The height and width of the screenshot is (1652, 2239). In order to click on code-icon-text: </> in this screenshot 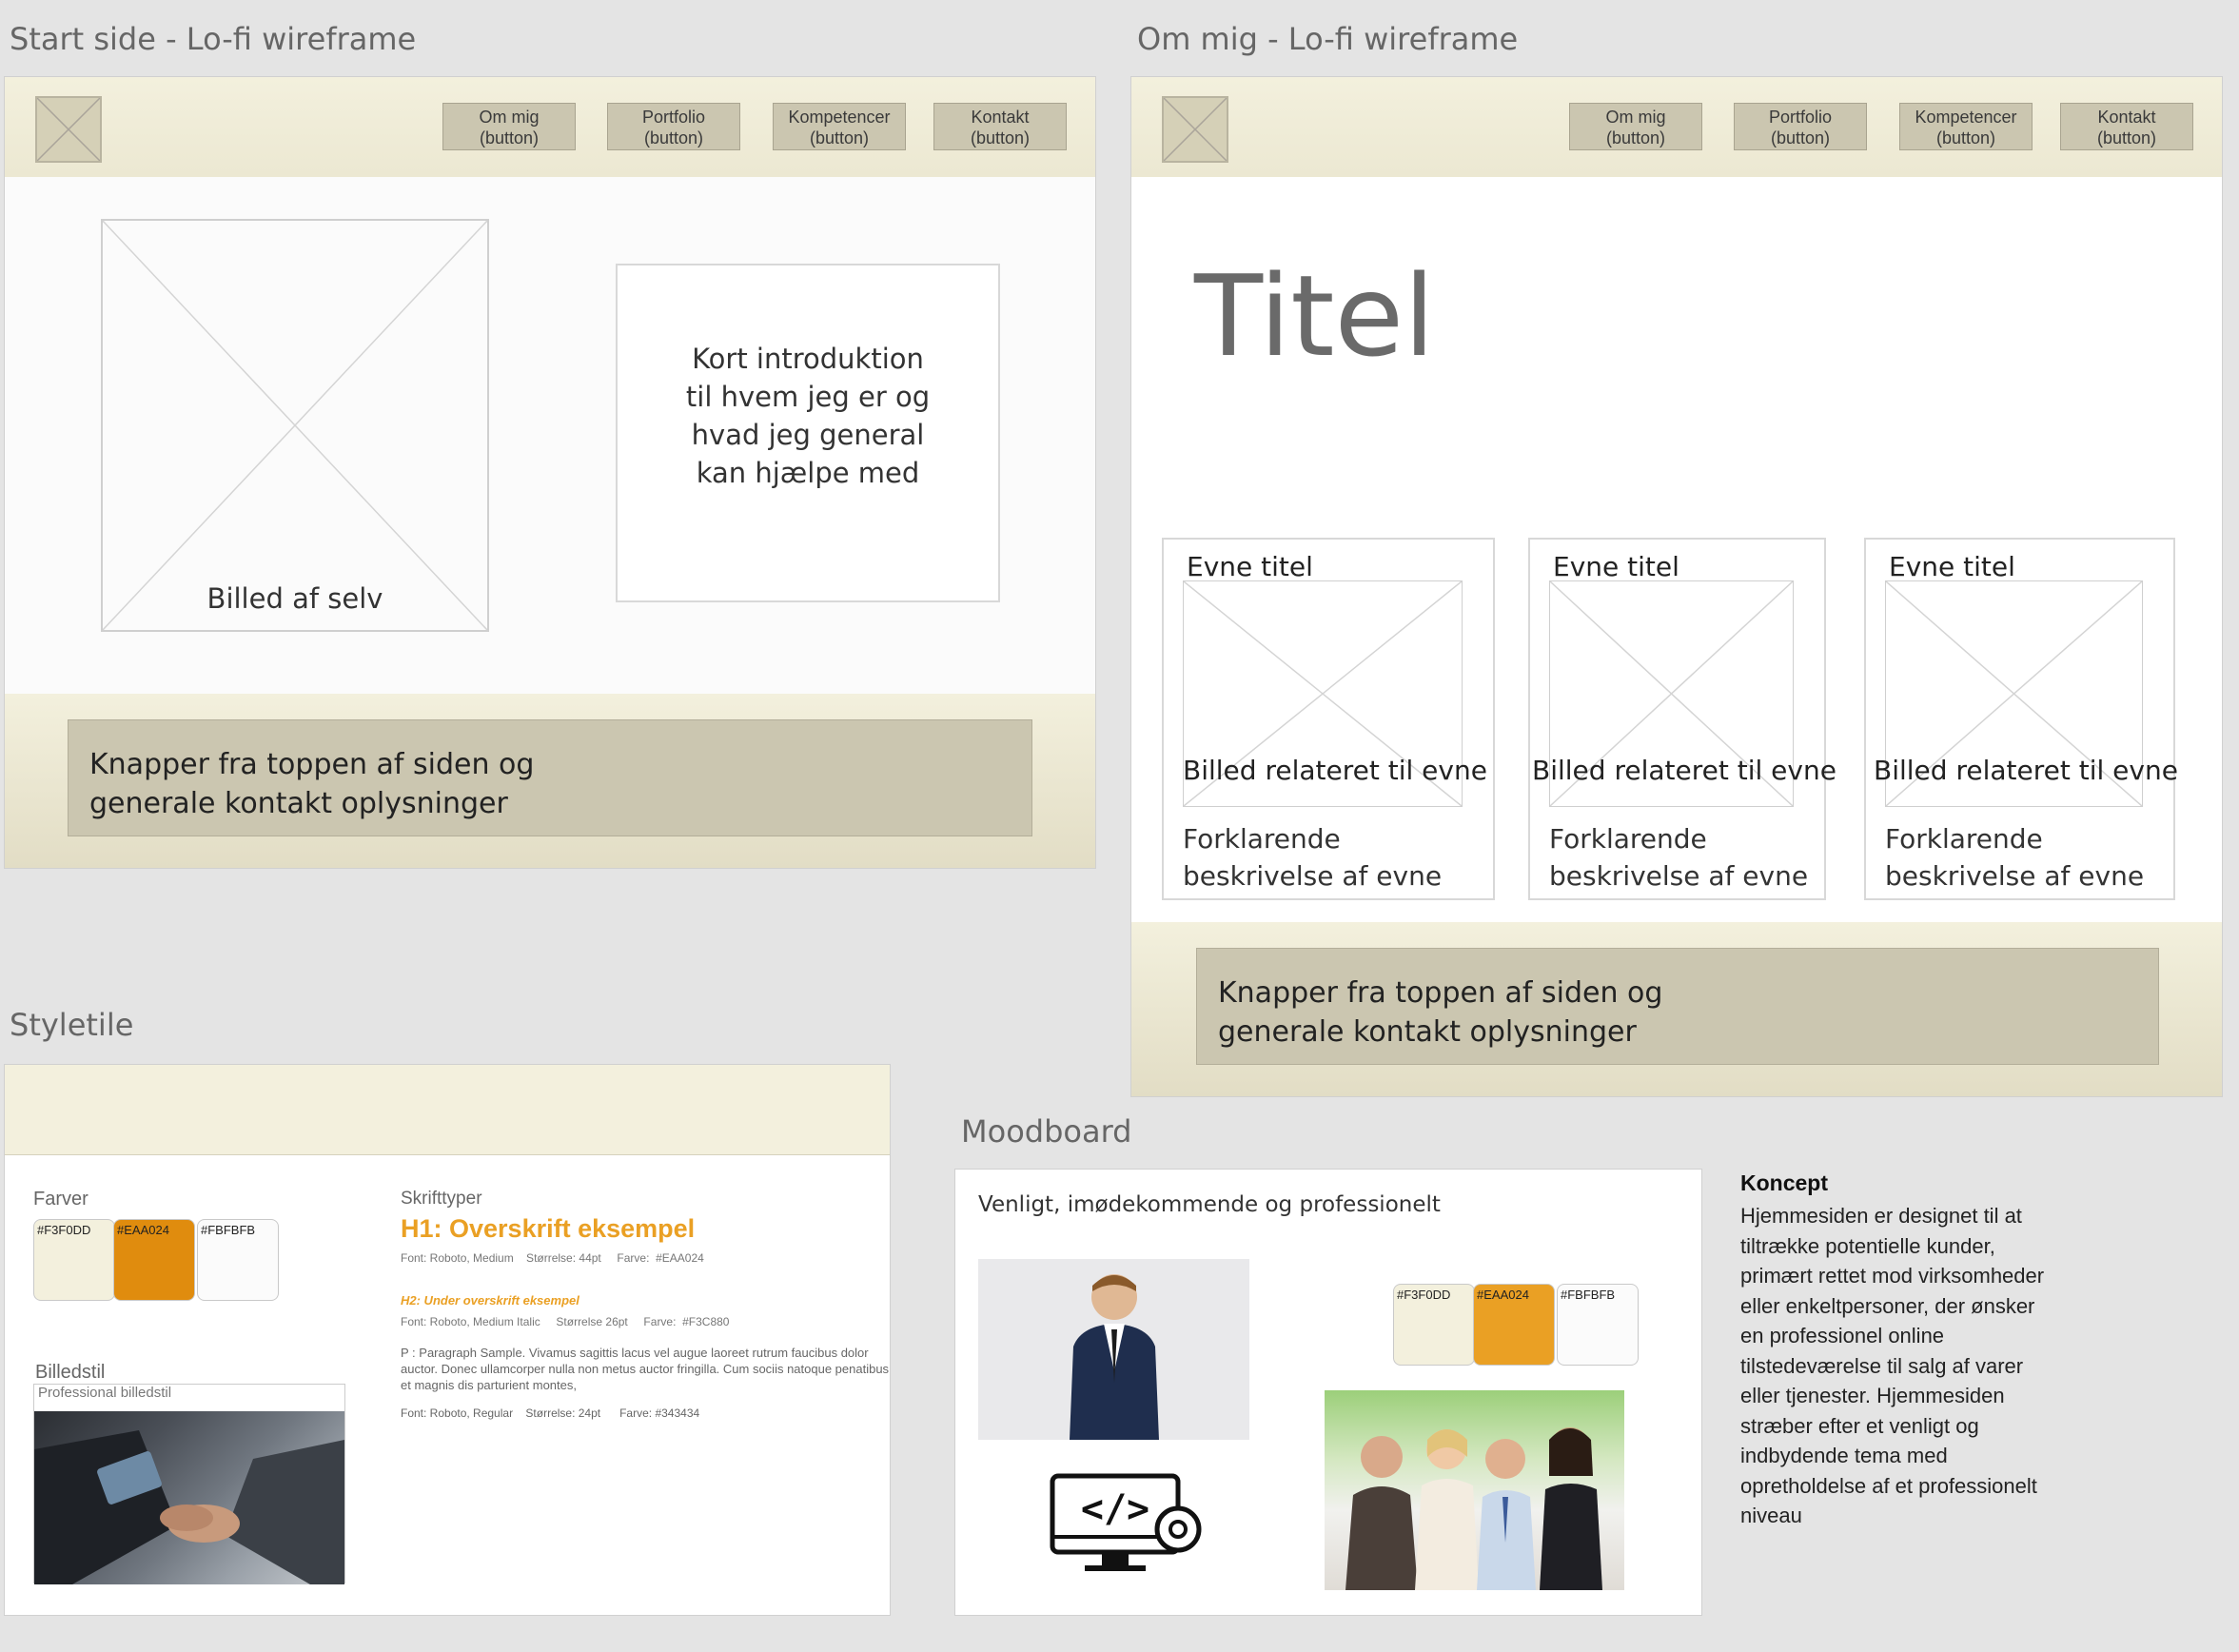, I will do `click(1115, 1509)`.